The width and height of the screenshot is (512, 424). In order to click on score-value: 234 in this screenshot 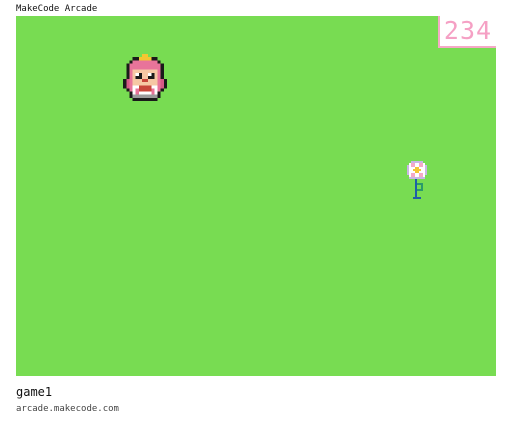, I will do `click(468, 30)`.